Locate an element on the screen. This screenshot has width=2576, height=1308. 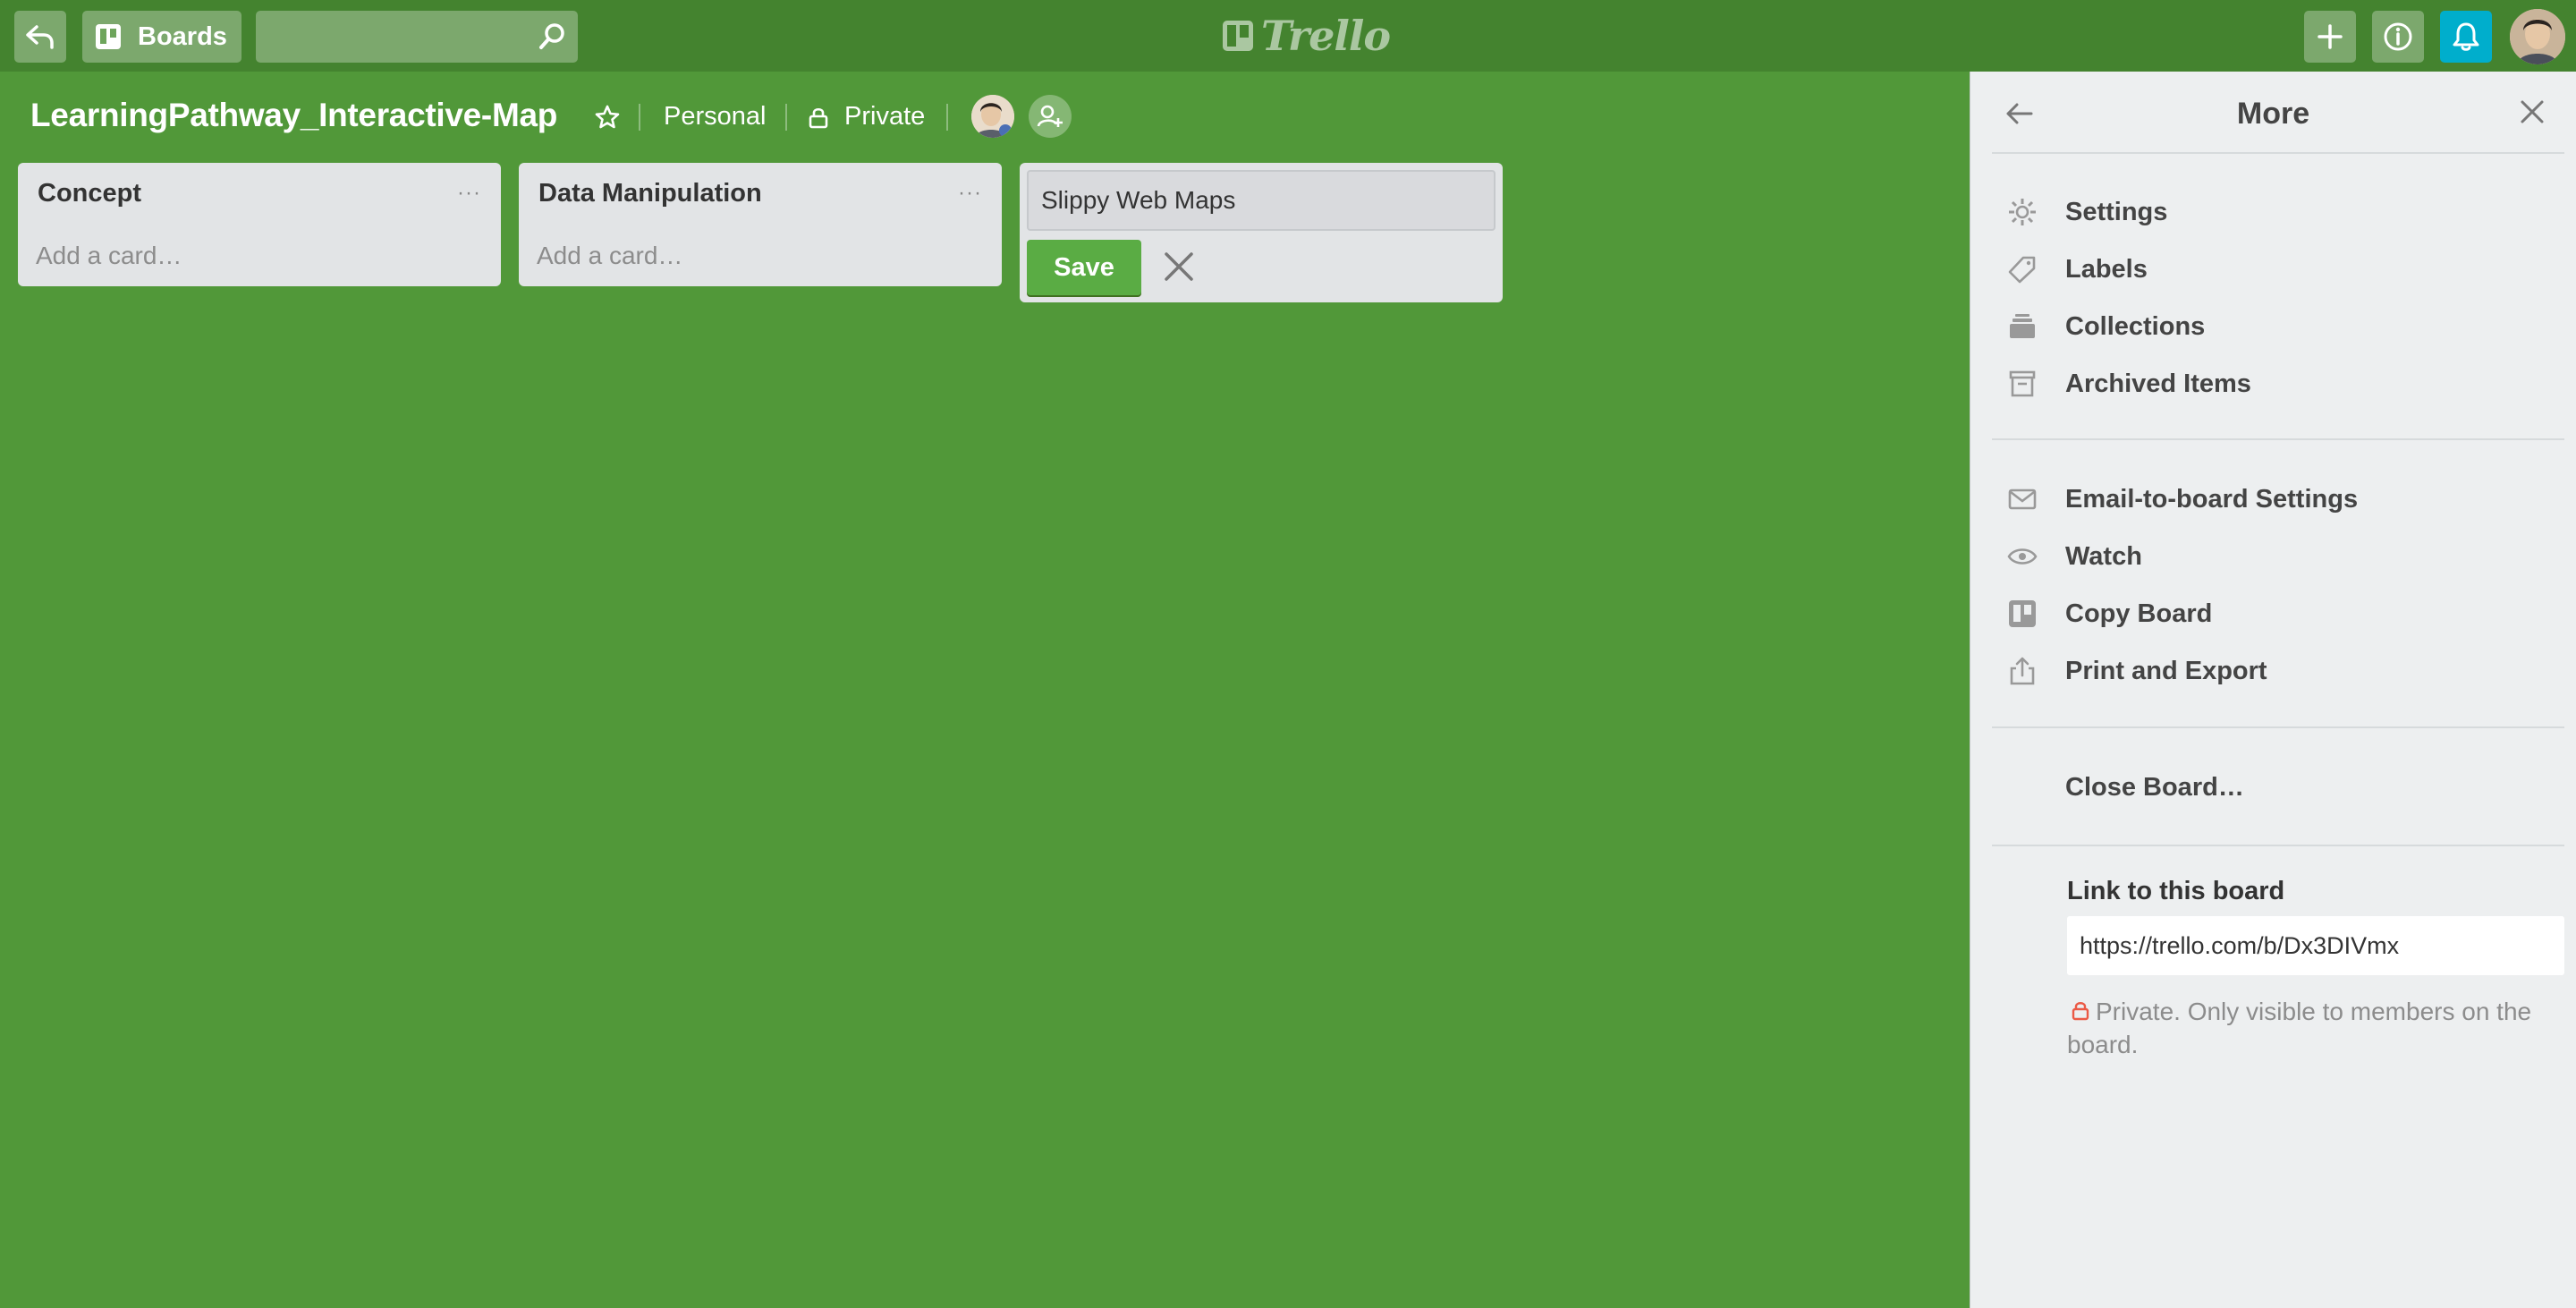
menu-item-archived-items: Archived Items is located at coordinates (2278, 384).